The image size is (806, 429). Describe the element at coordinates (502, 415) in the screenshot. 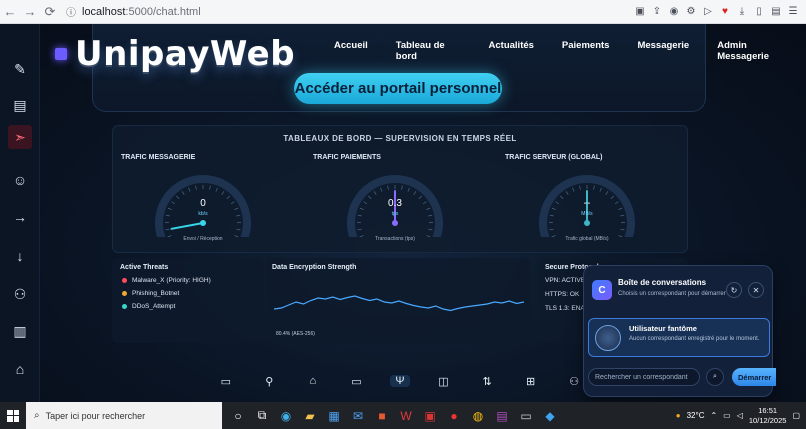

I see `winrar-icon: ▤` at that location.